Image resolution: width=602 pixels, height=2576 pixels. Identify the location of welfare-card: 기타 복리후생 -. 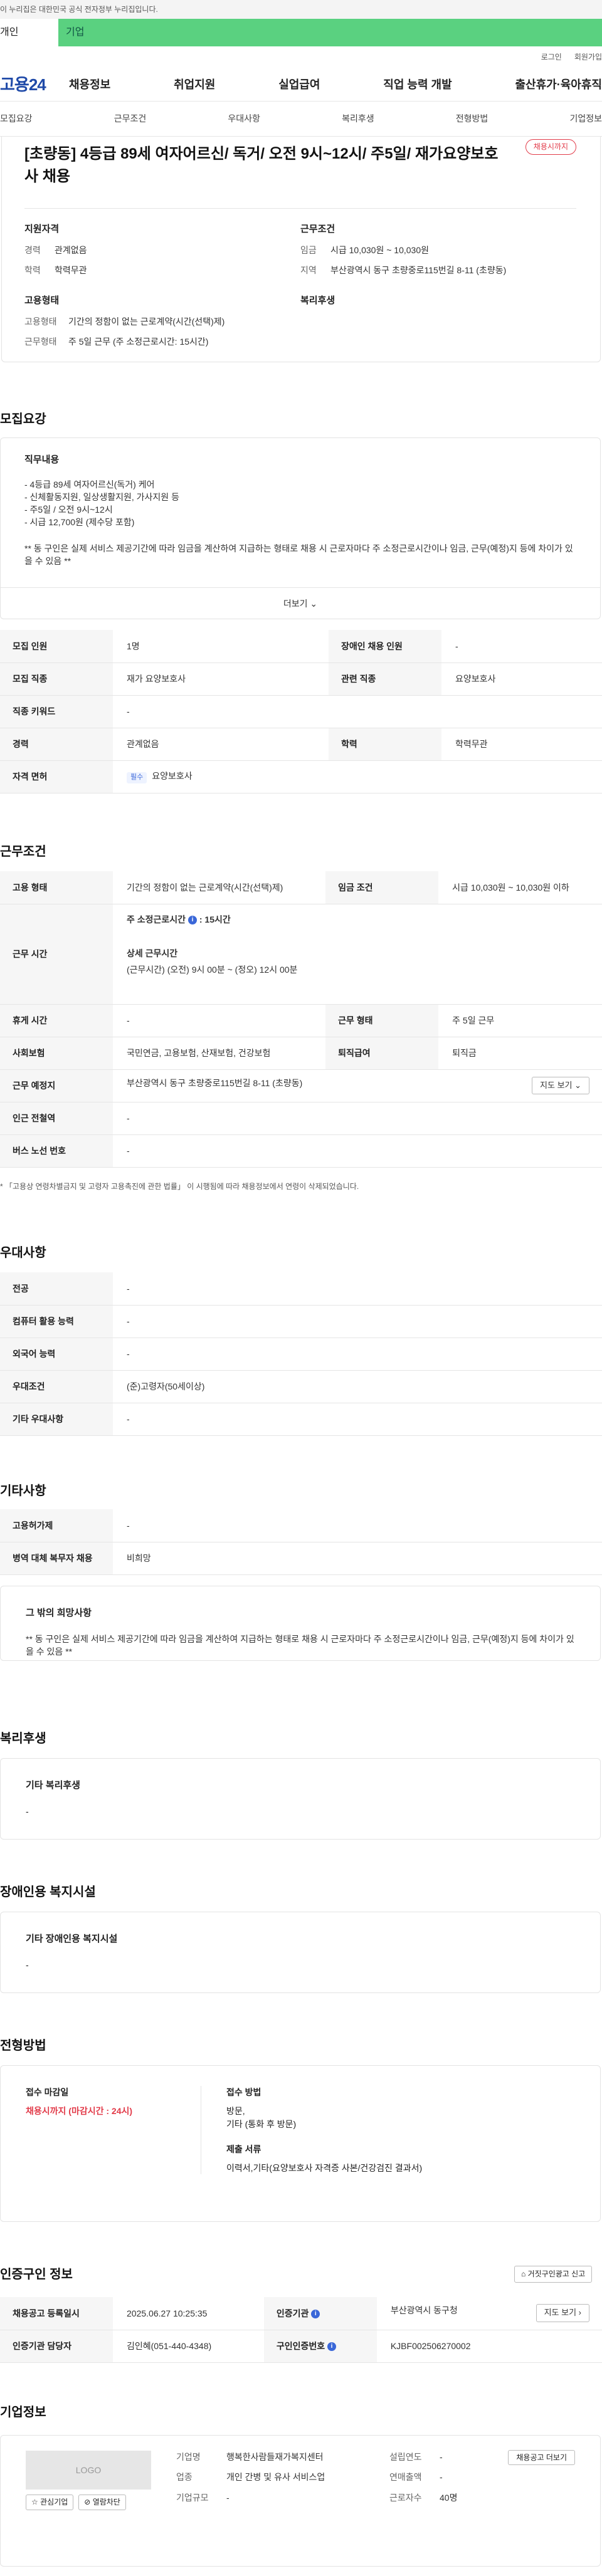
(300, 1799).